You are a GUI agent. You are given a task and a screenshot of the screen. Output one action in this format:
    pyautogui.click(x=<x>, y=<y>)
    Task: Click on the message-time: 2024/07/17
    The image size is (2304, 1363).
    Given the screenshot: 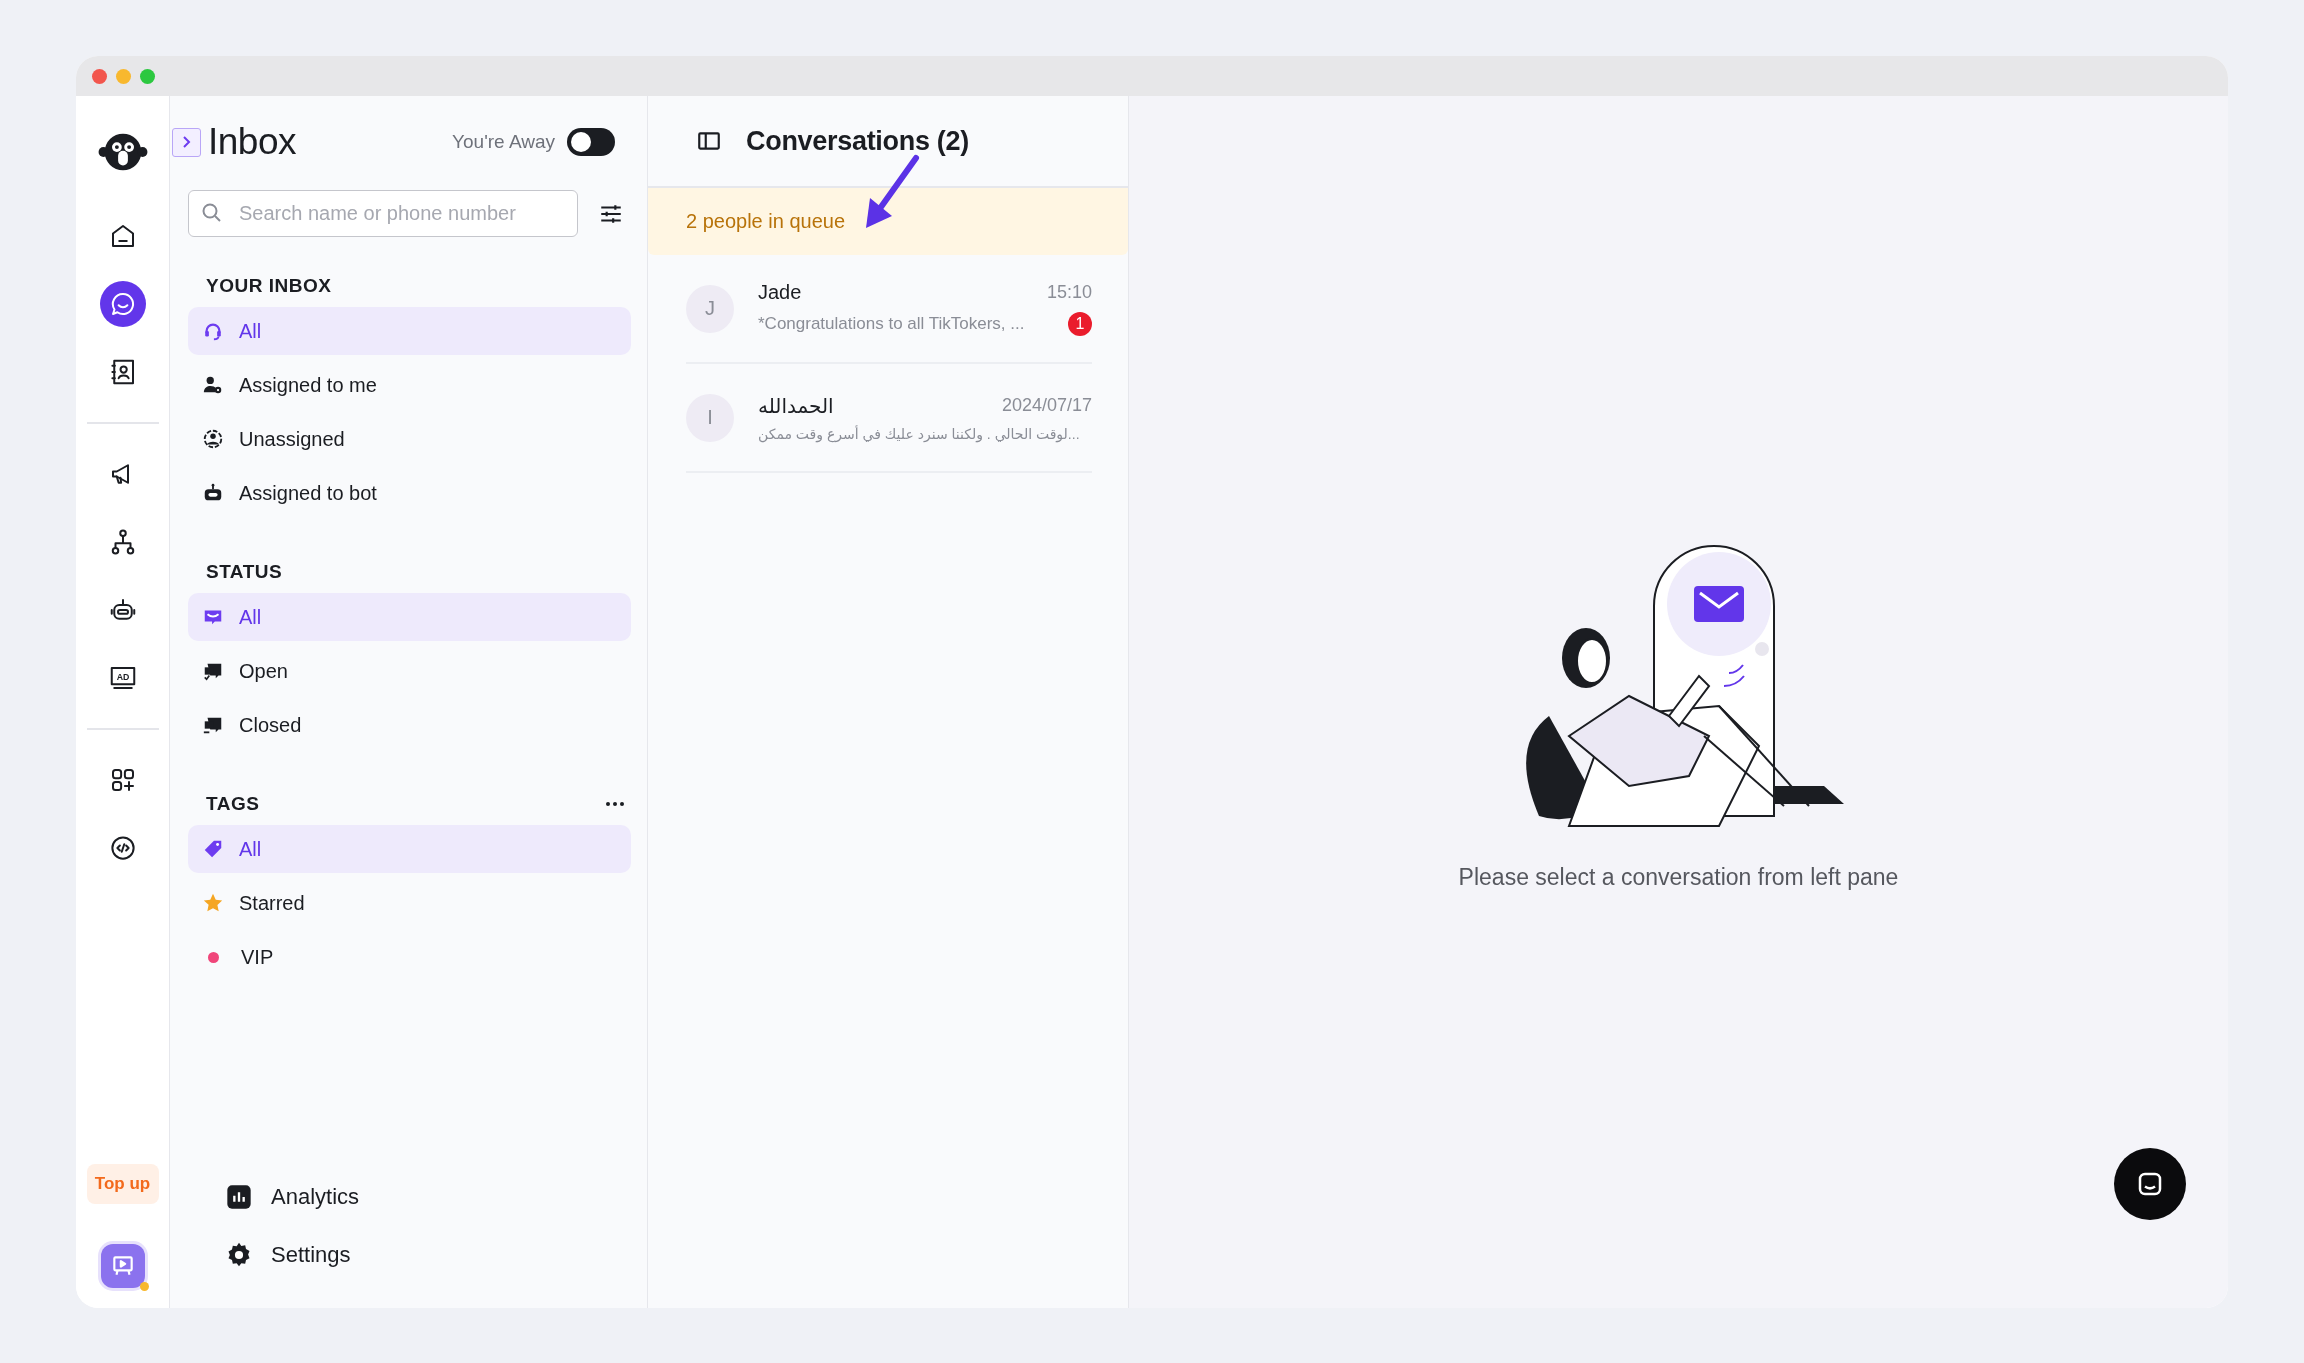 What is the action you would take?
    pyautogui.click(x=1046, y=405)
    